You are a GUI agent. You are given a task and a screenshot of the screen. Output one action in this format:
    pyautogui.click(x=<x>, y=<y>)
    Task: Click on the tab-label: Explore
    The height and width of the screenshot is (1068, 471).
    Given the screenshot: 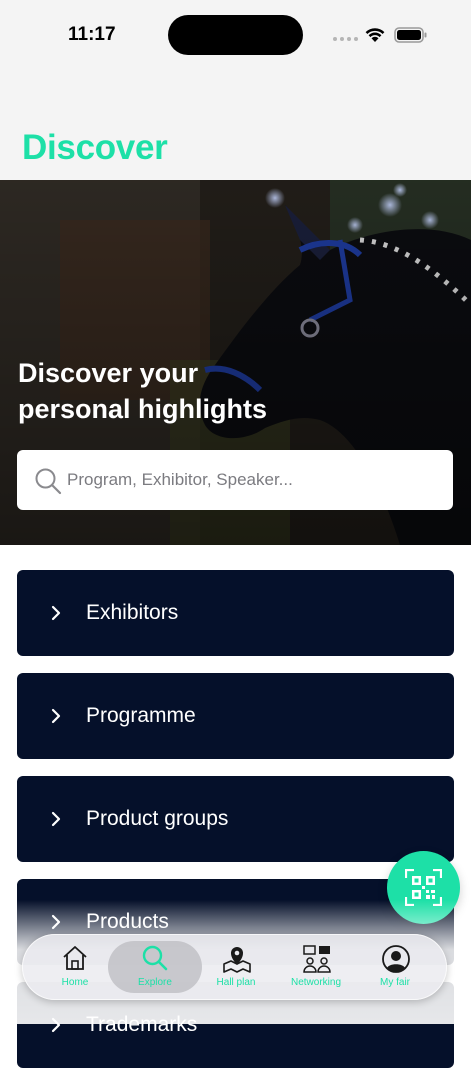 What is the action you would take?
    pyautogui.click(x=155, y=982)
    